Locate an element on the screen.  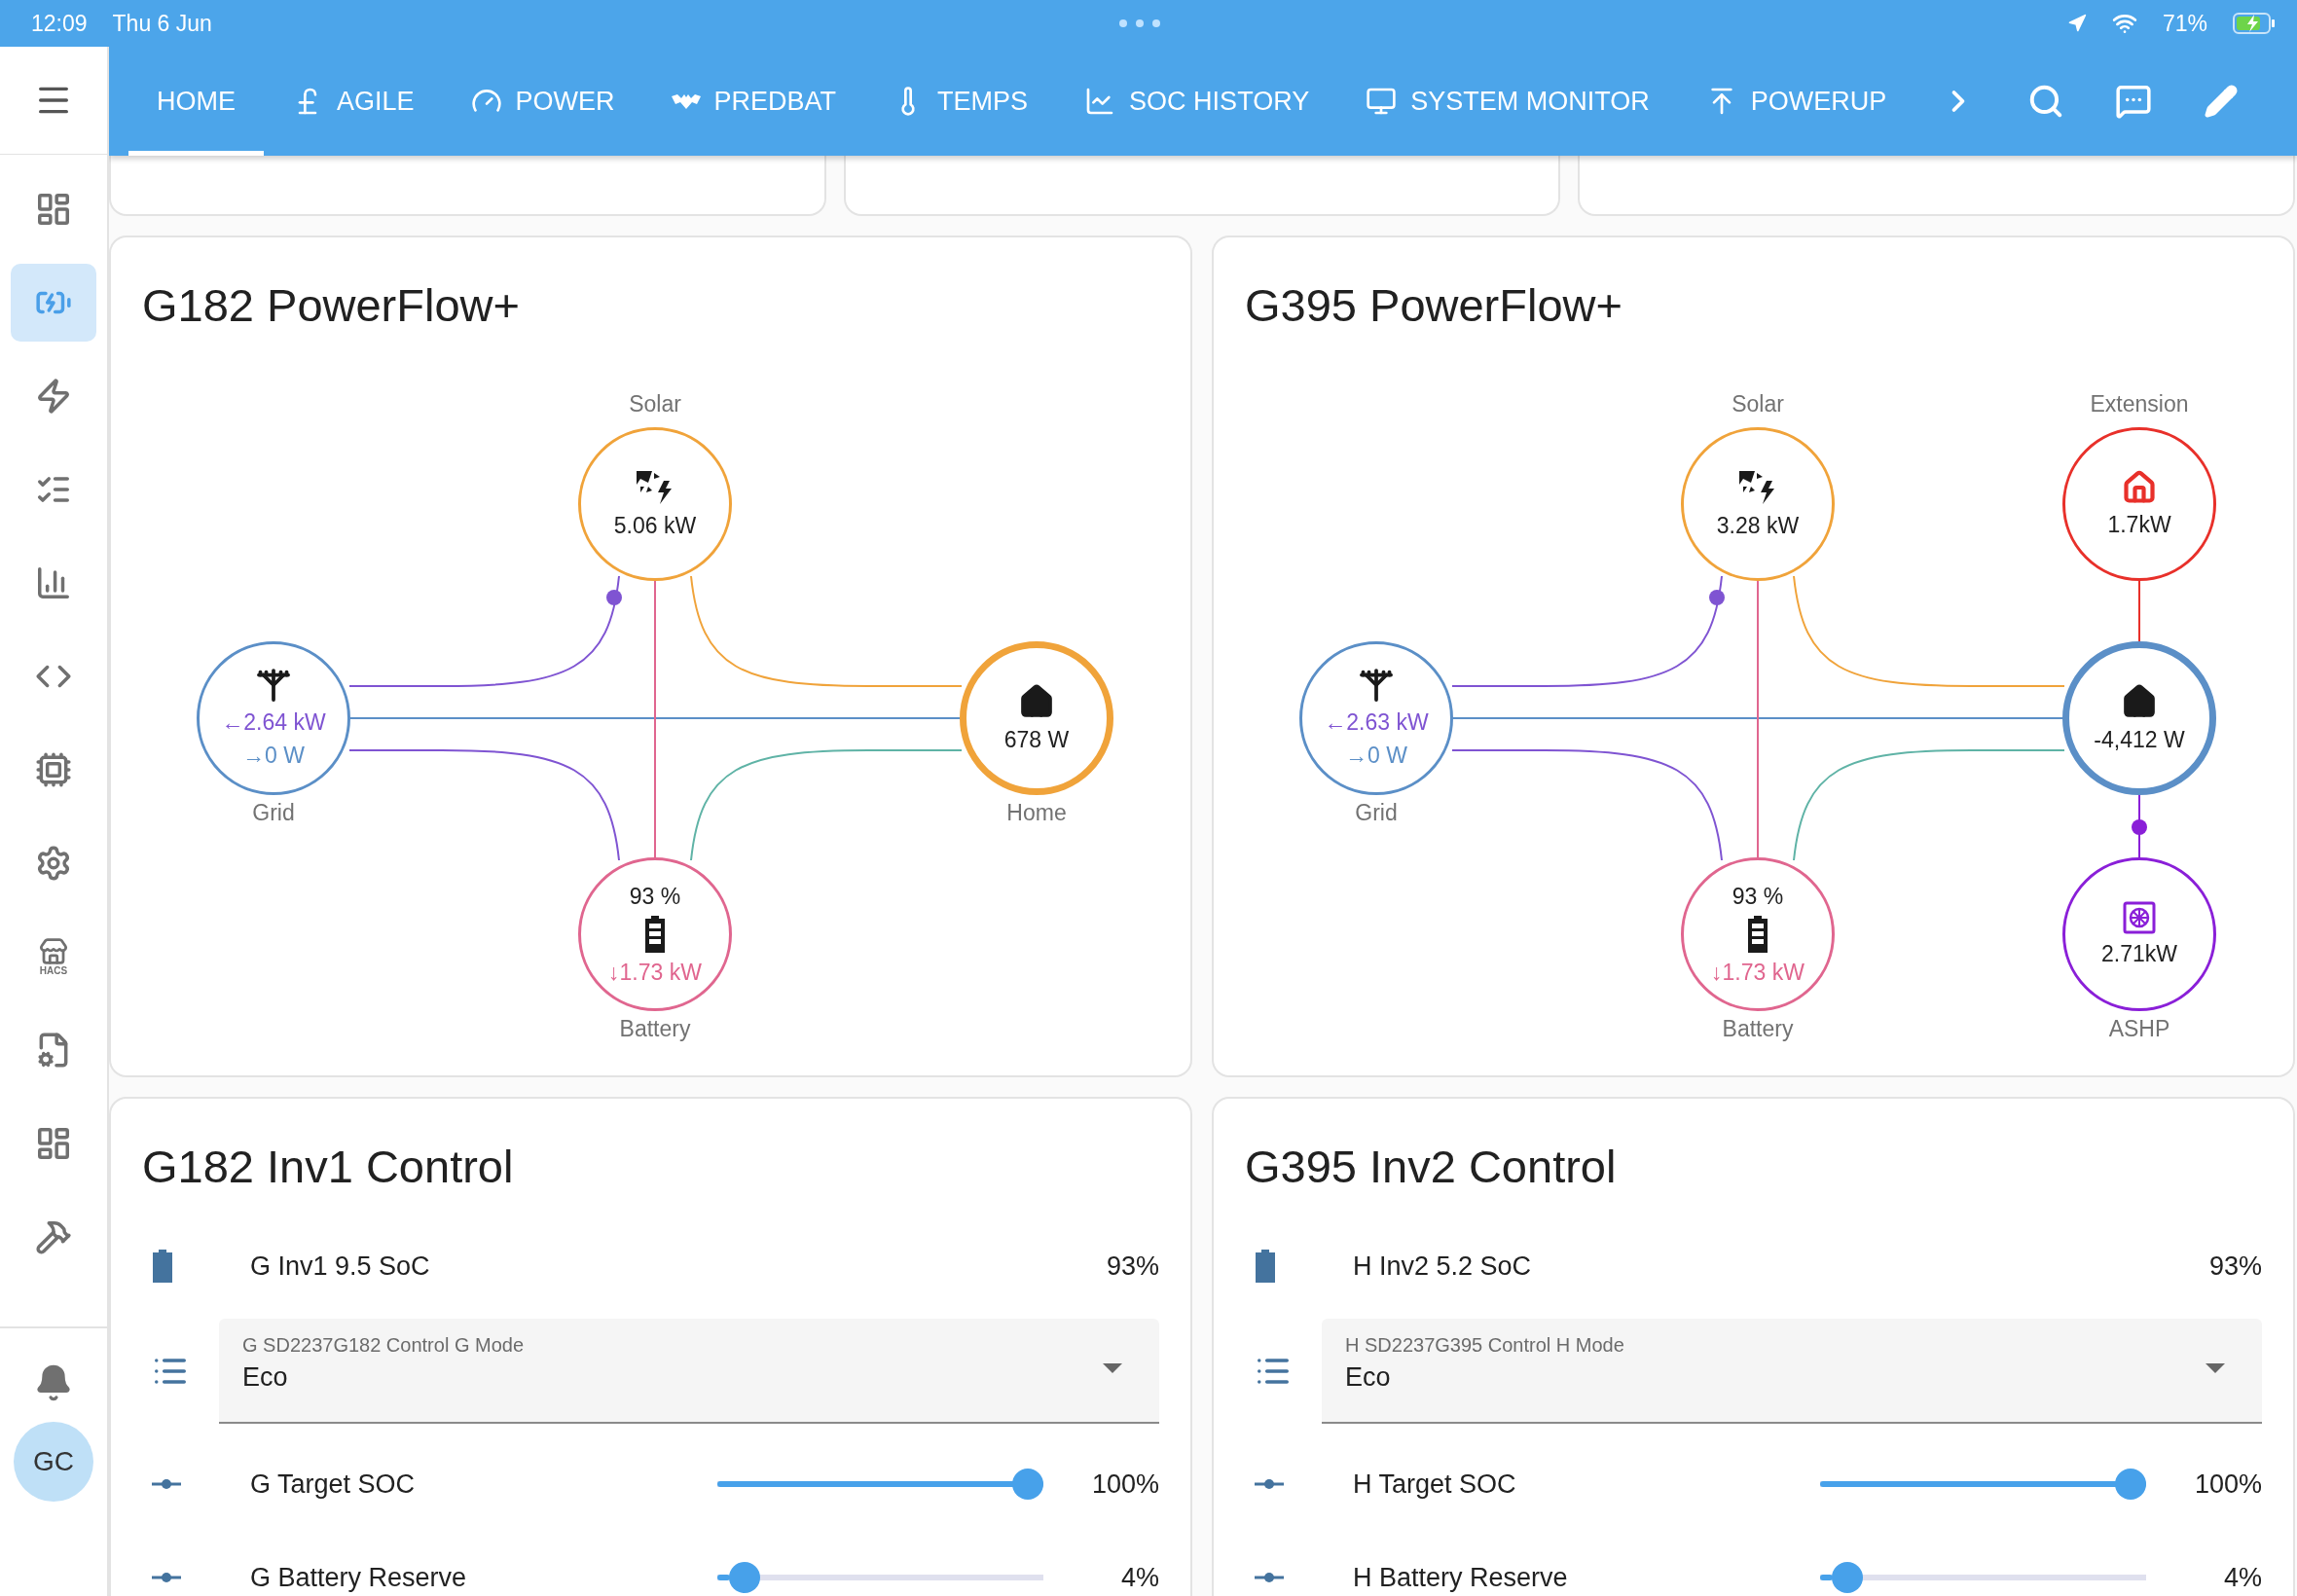
card-title: G395 Inv2 Control is located at coordinates (1431, 1167).